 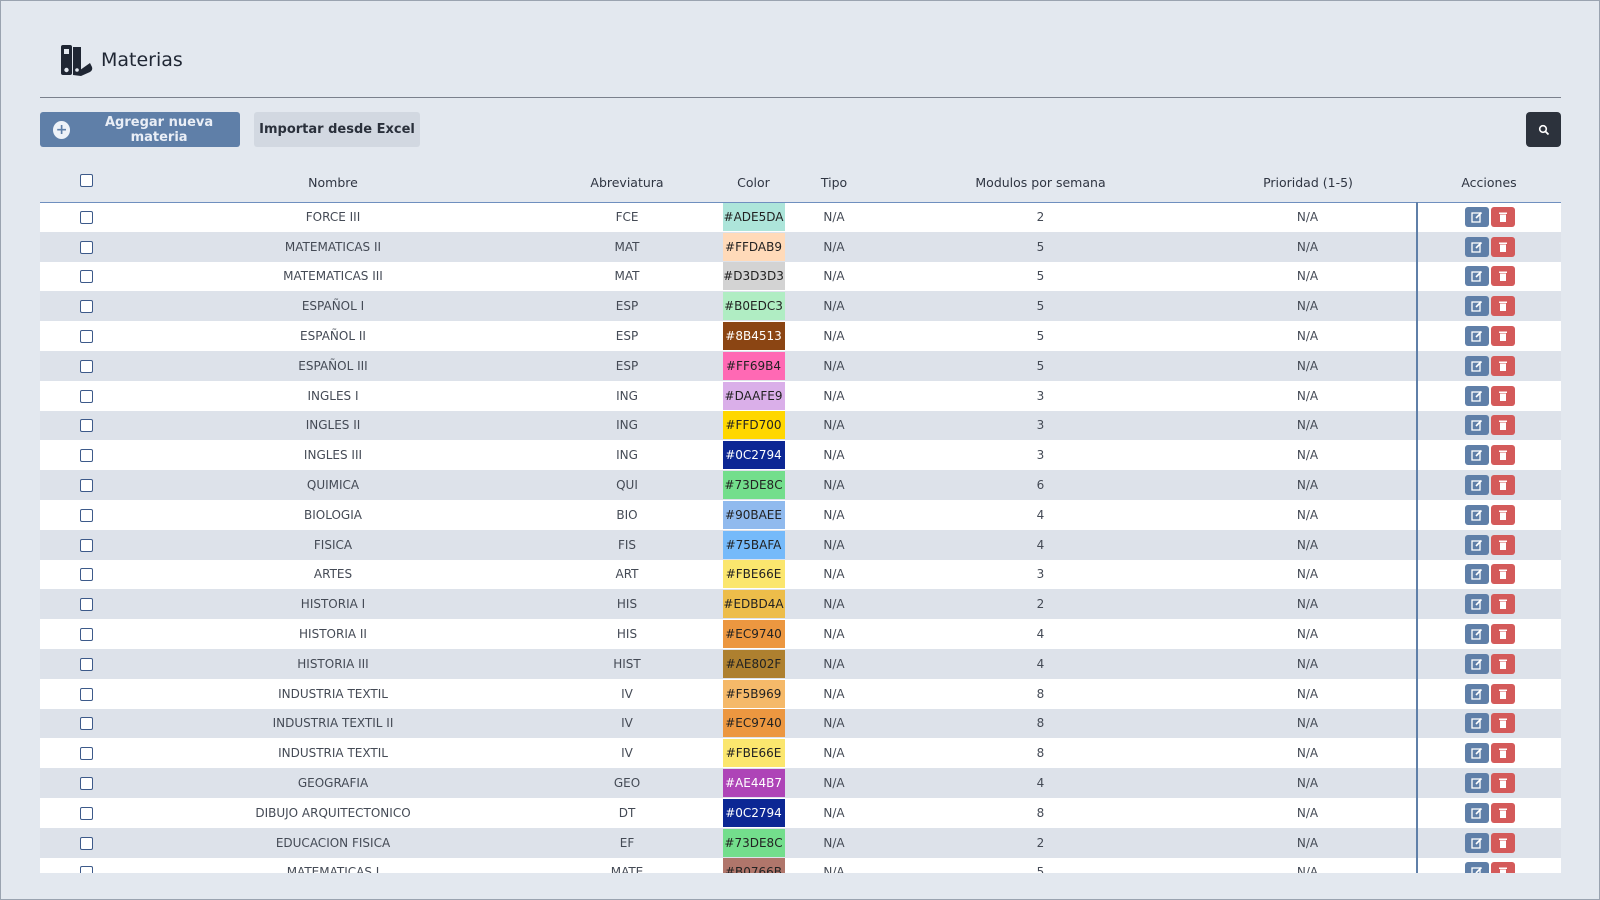 I want to click on cell-abreviatura: ESP, so click(x=627, y=306).